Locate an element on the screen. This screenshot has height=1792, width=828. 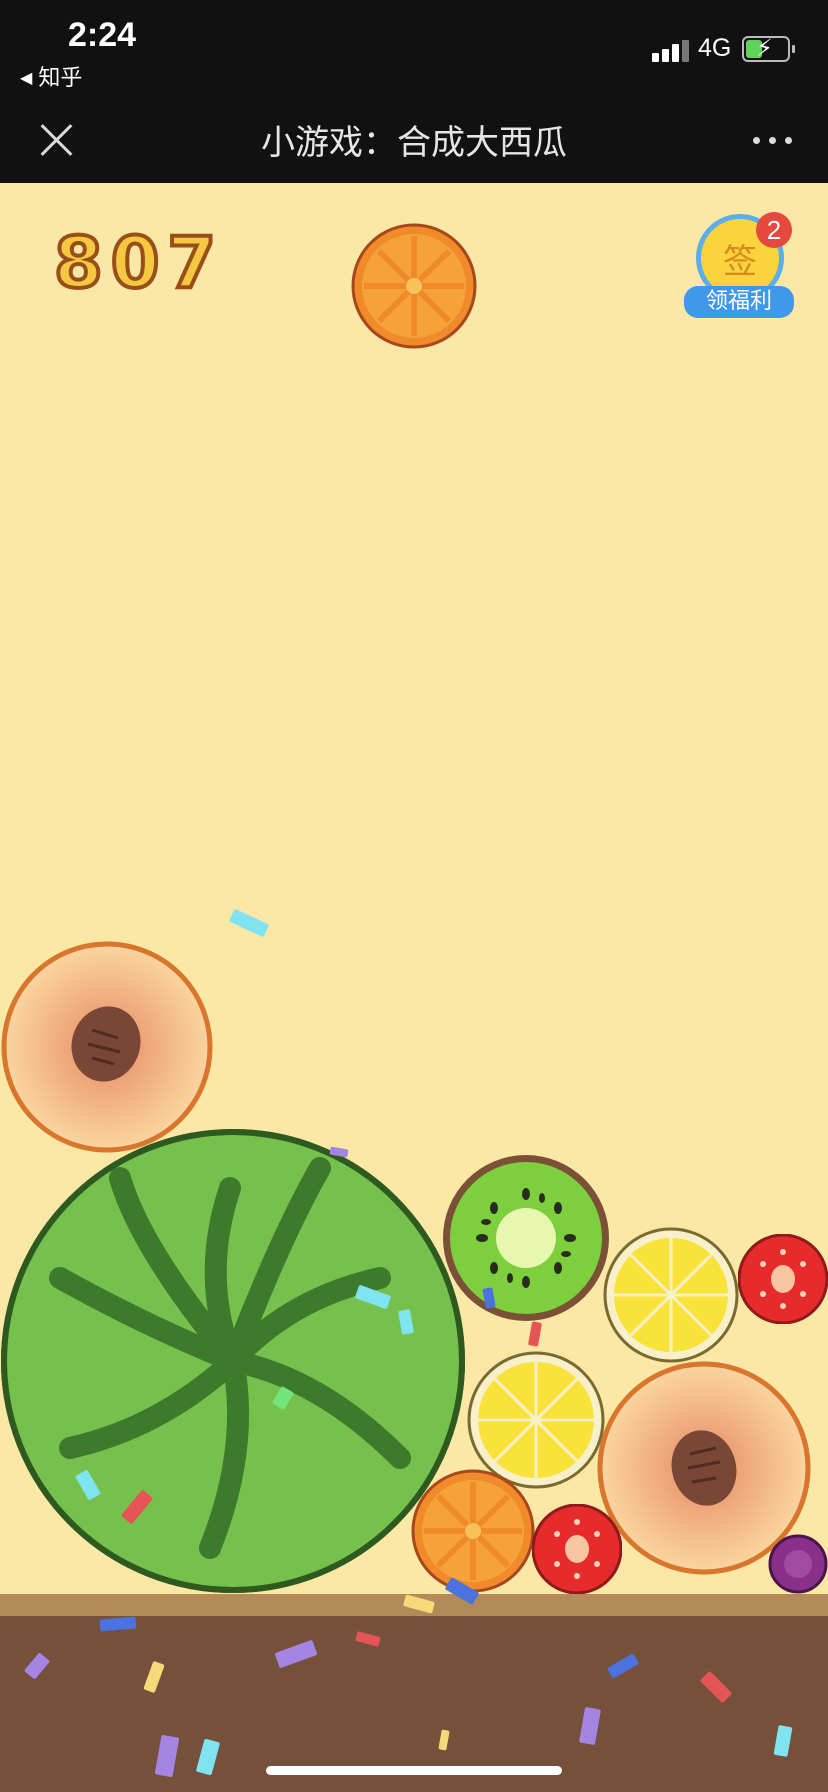
back-app-label: 知乎 is located at coordinates (60, 78).